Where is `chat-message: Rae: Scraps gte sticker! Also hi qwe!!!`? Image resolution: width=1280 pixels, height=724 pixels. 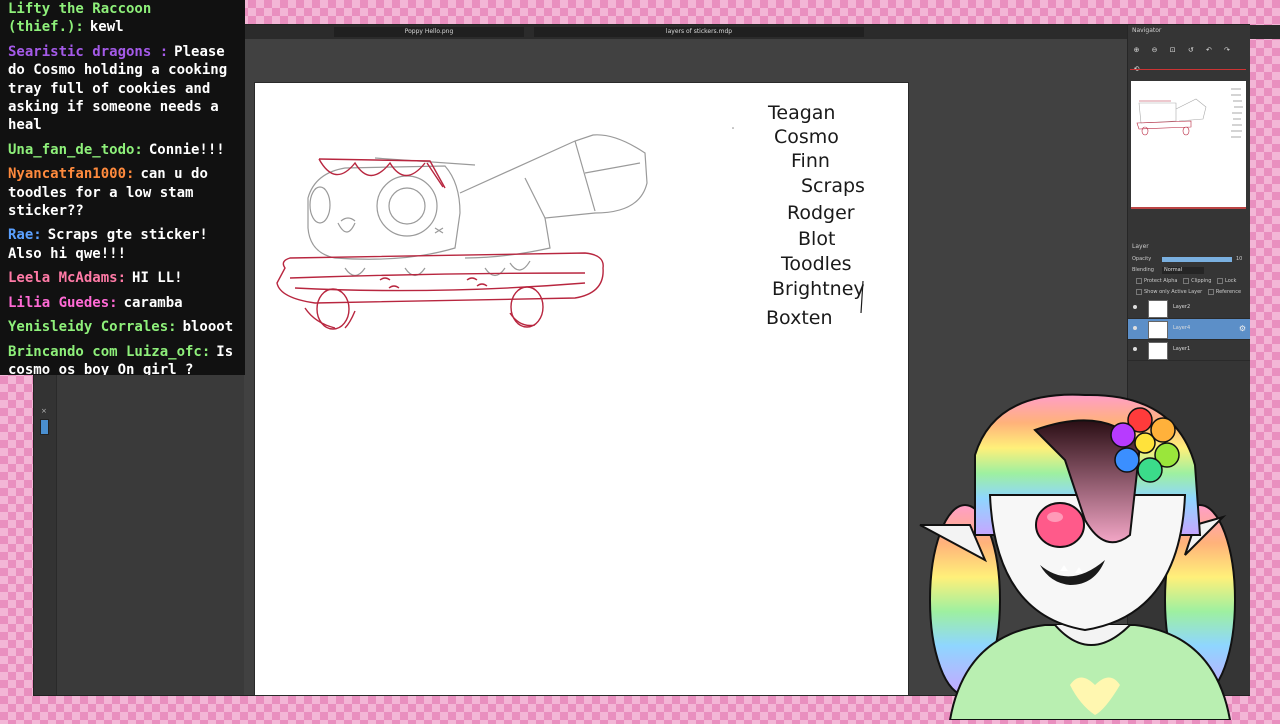
chat-message: Rae: Scraps gte sticker! Also hi qwe!!! is located at coordinates (122, 244).